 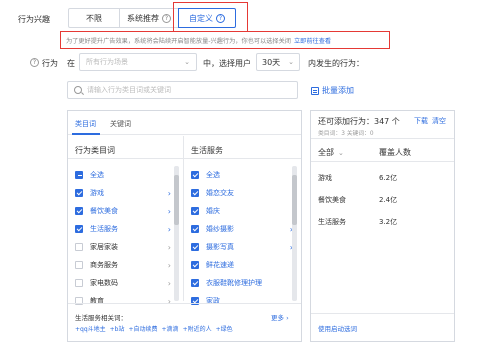 I want to click on behavior-label: 行为, so click(x=50, y=63).